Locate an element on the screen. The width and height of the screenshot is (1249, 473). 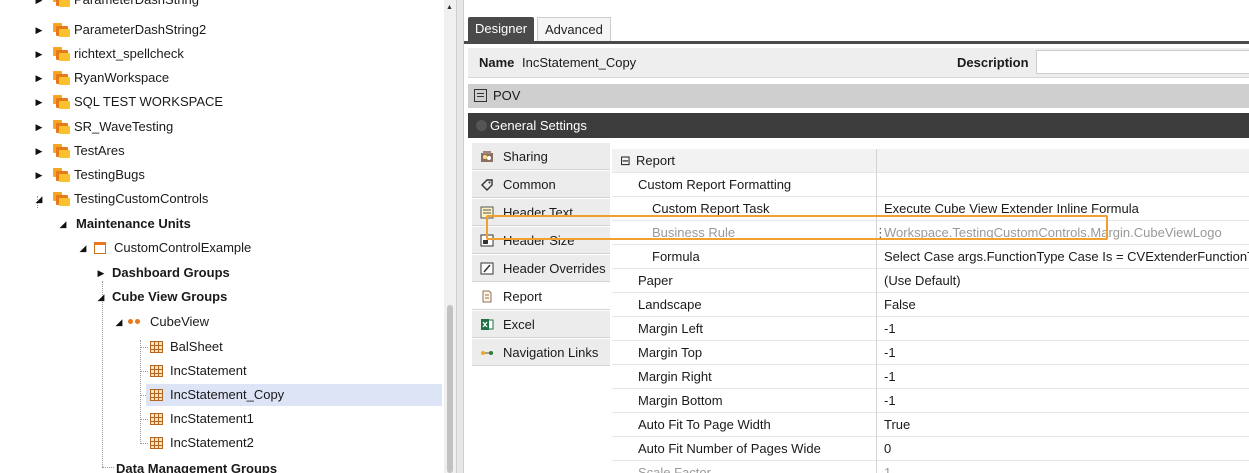
property-row: Margin Left -1 is located at coordinates (930, 329).